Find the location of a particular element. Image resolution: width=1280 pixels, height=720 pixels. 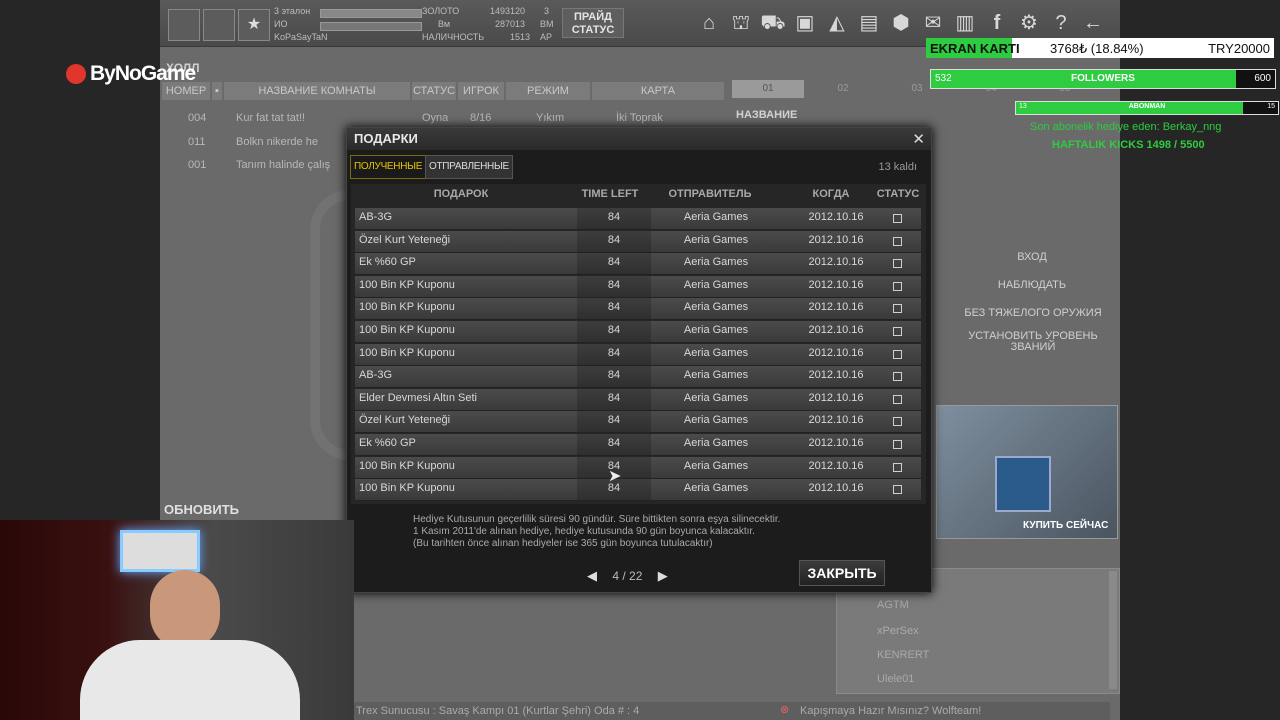

mail-icon: ✉ is located at coordinates (933, 23).